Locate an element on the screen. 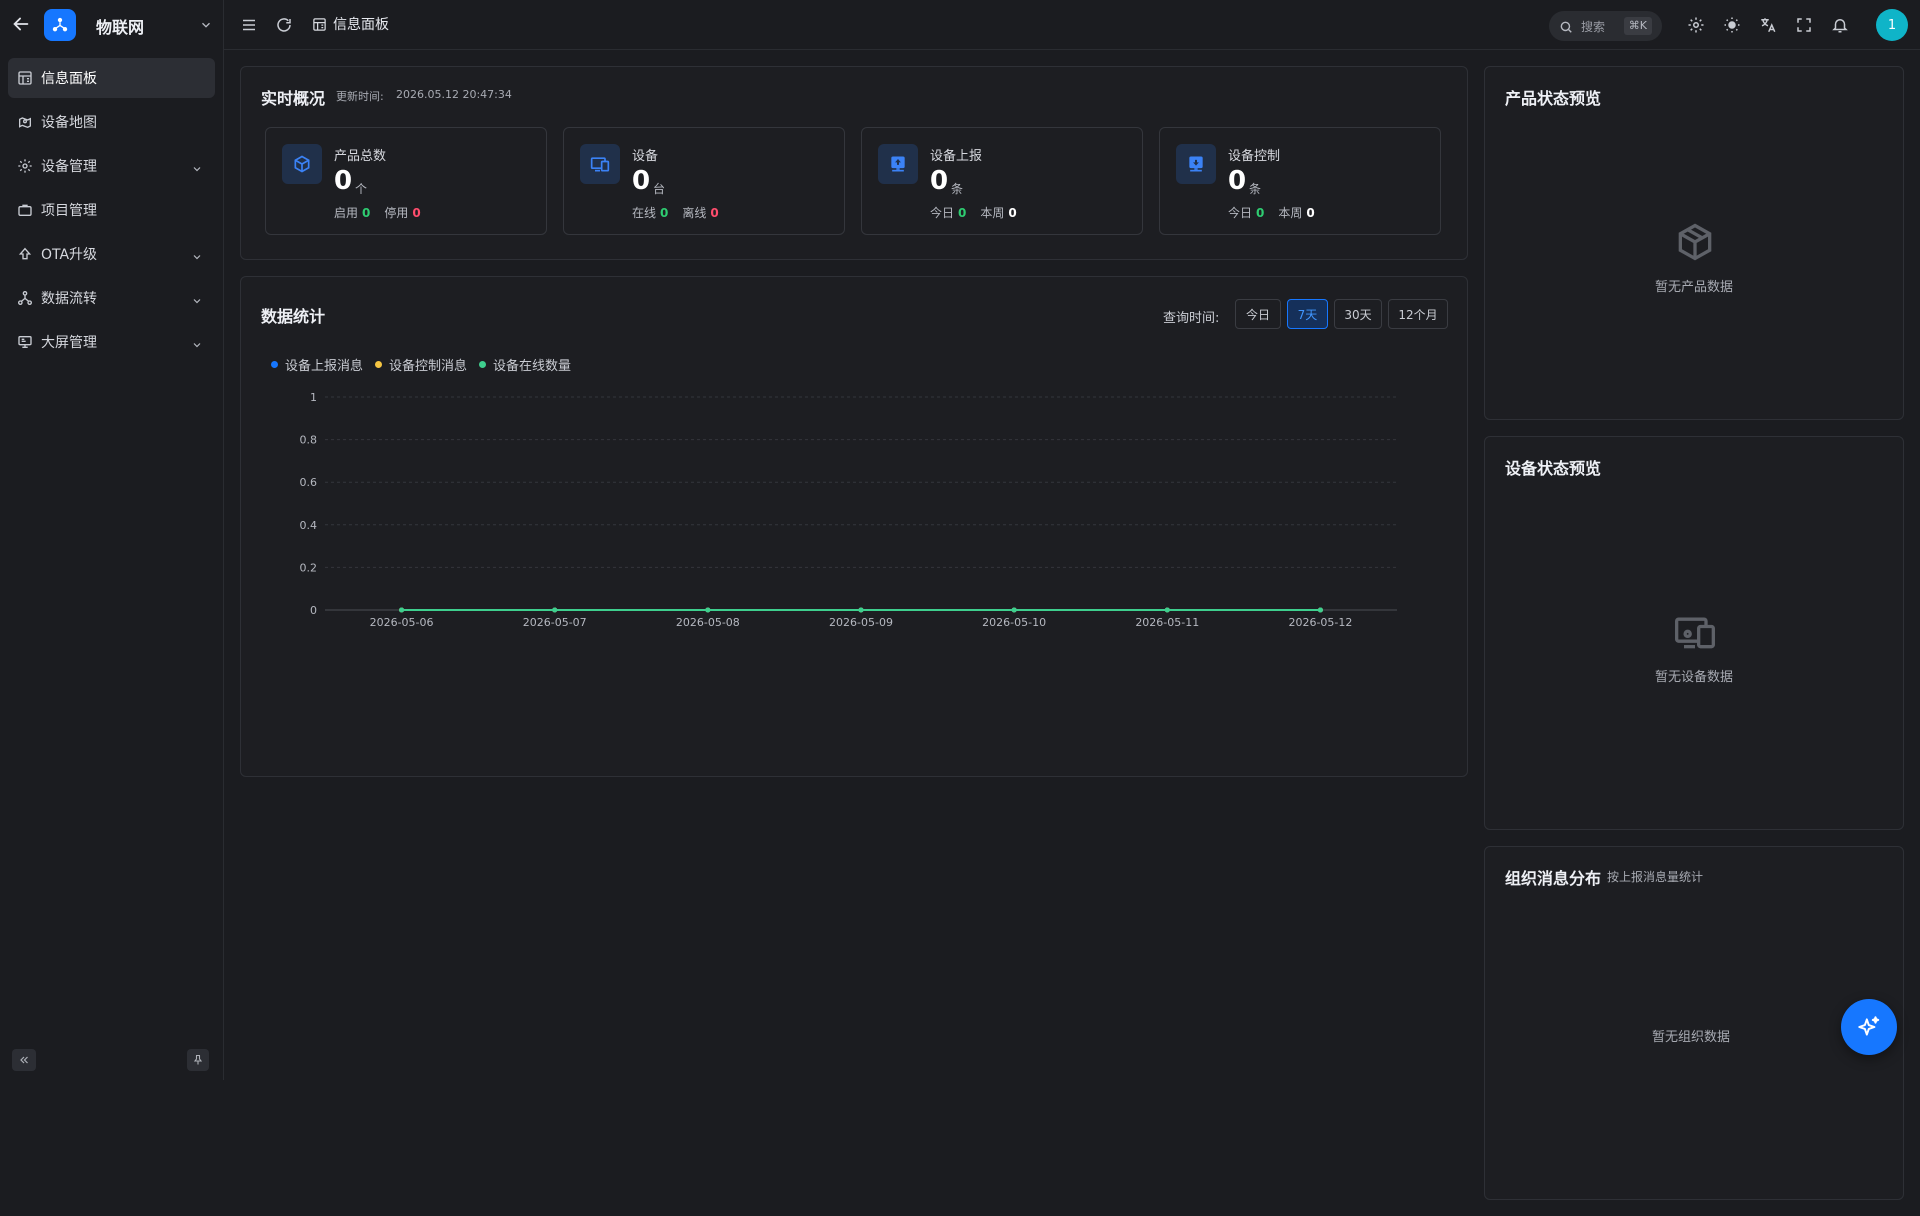 The width and height of the screenshot is (1920, 1216). menu-icon is located at coordinates (249, 25).